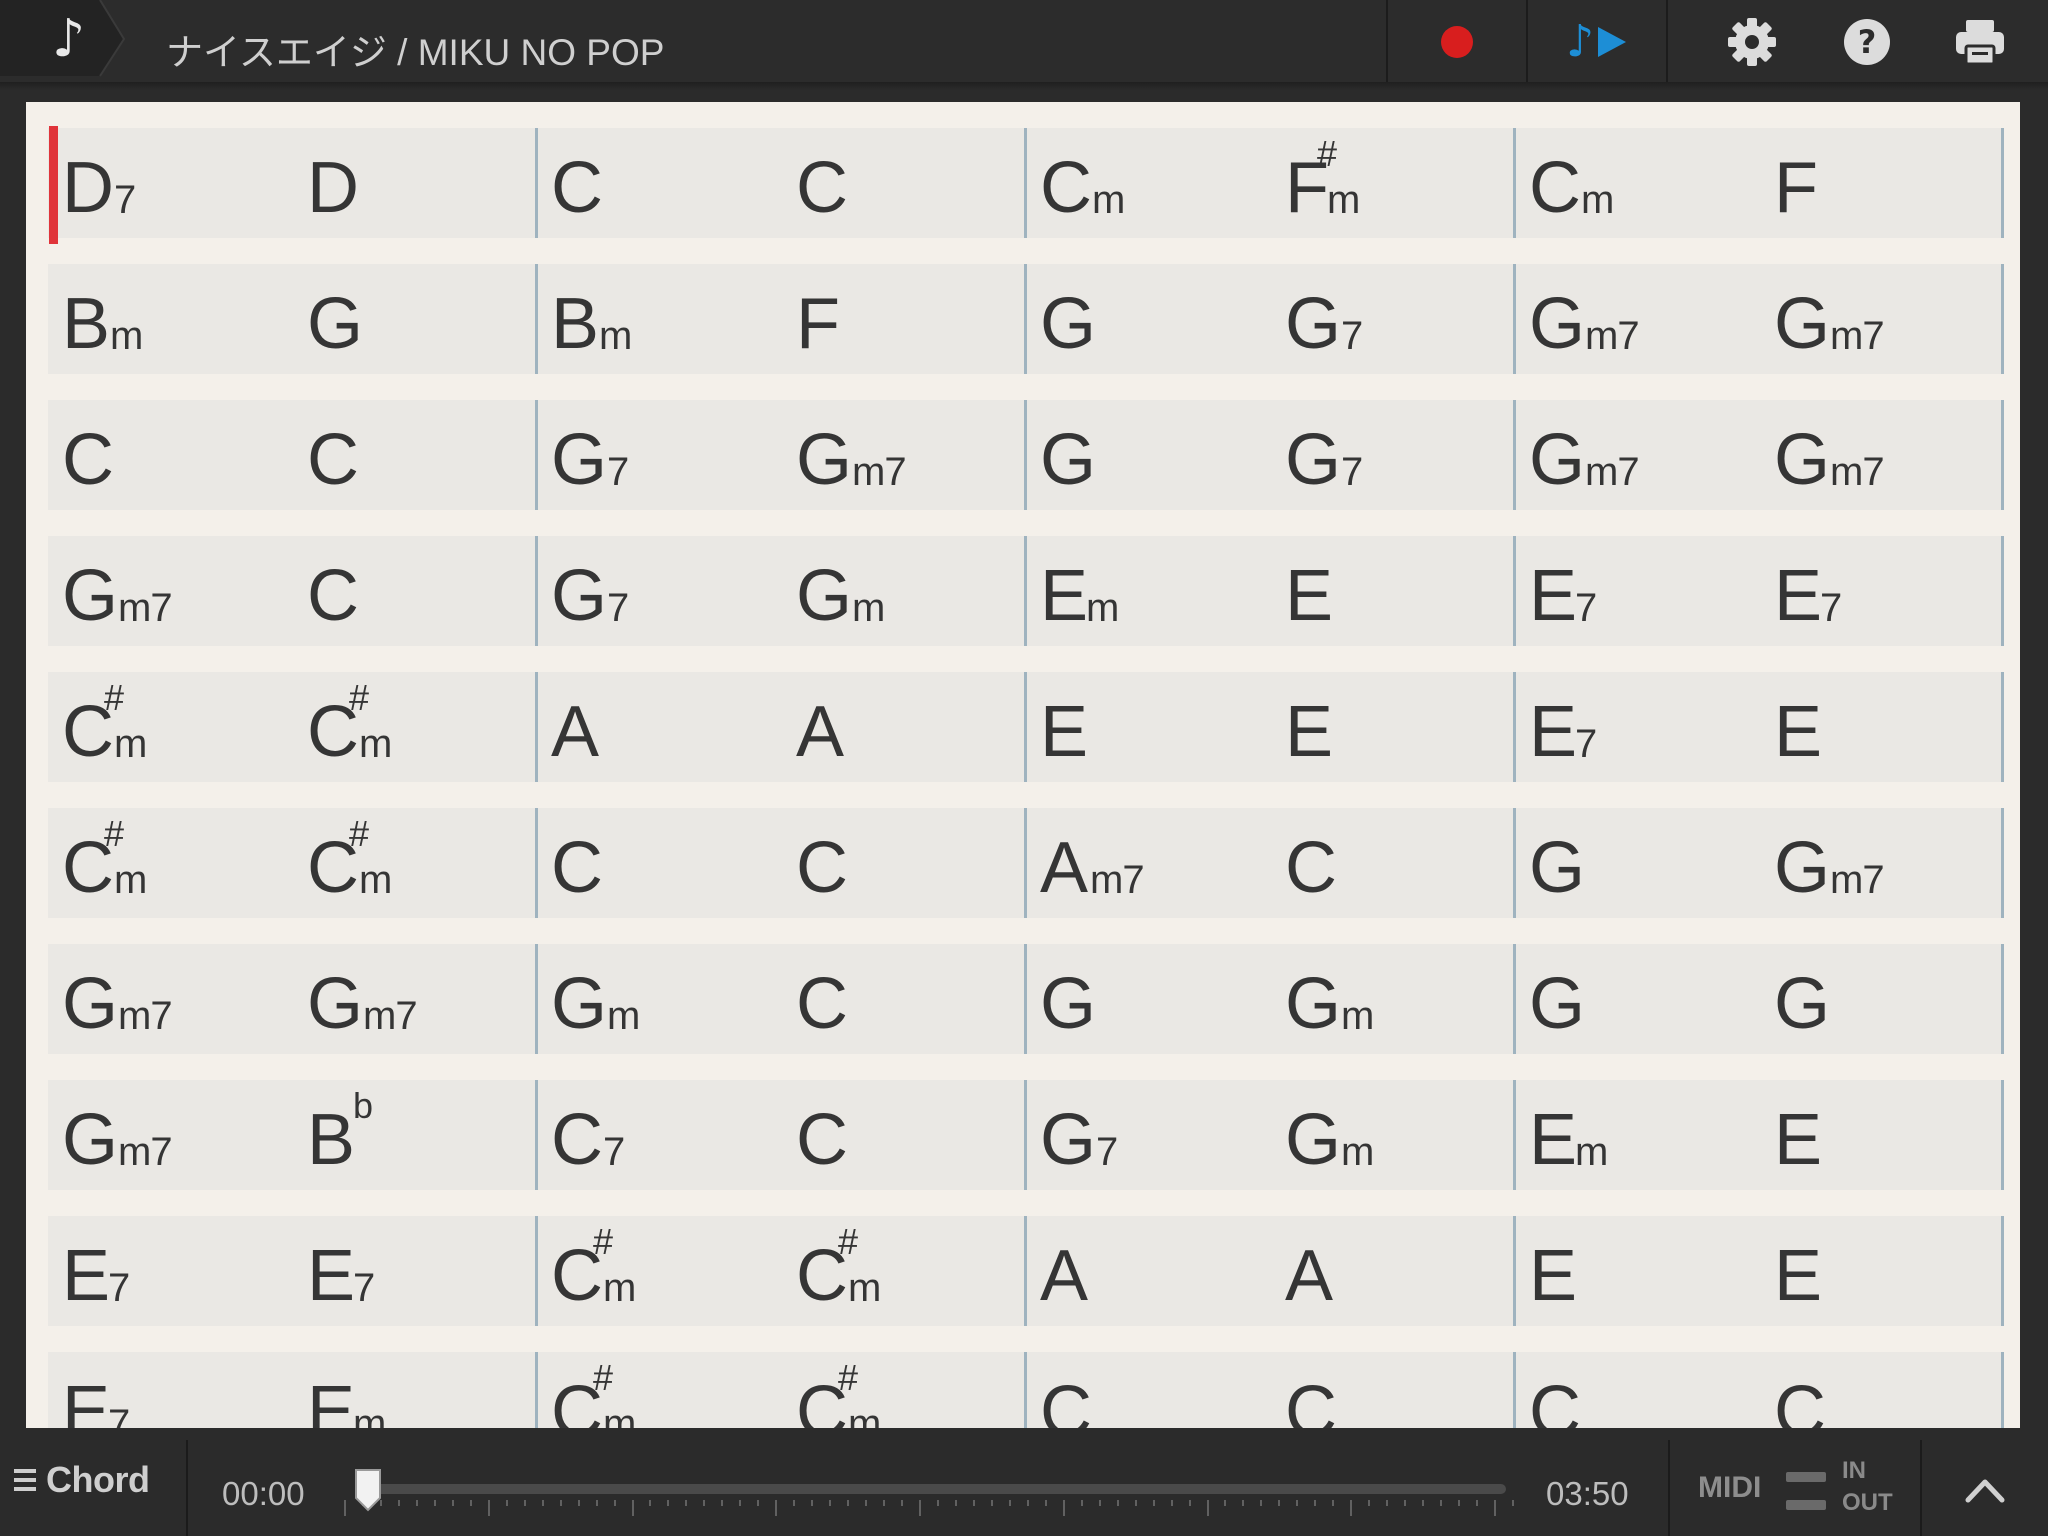 Image resolution: width=2048 pixels, height=1536 pixels. What do you see at coordinates (931, 1489) in the screenshot?
I see `seek-track` at bounding box center [931, 1489].